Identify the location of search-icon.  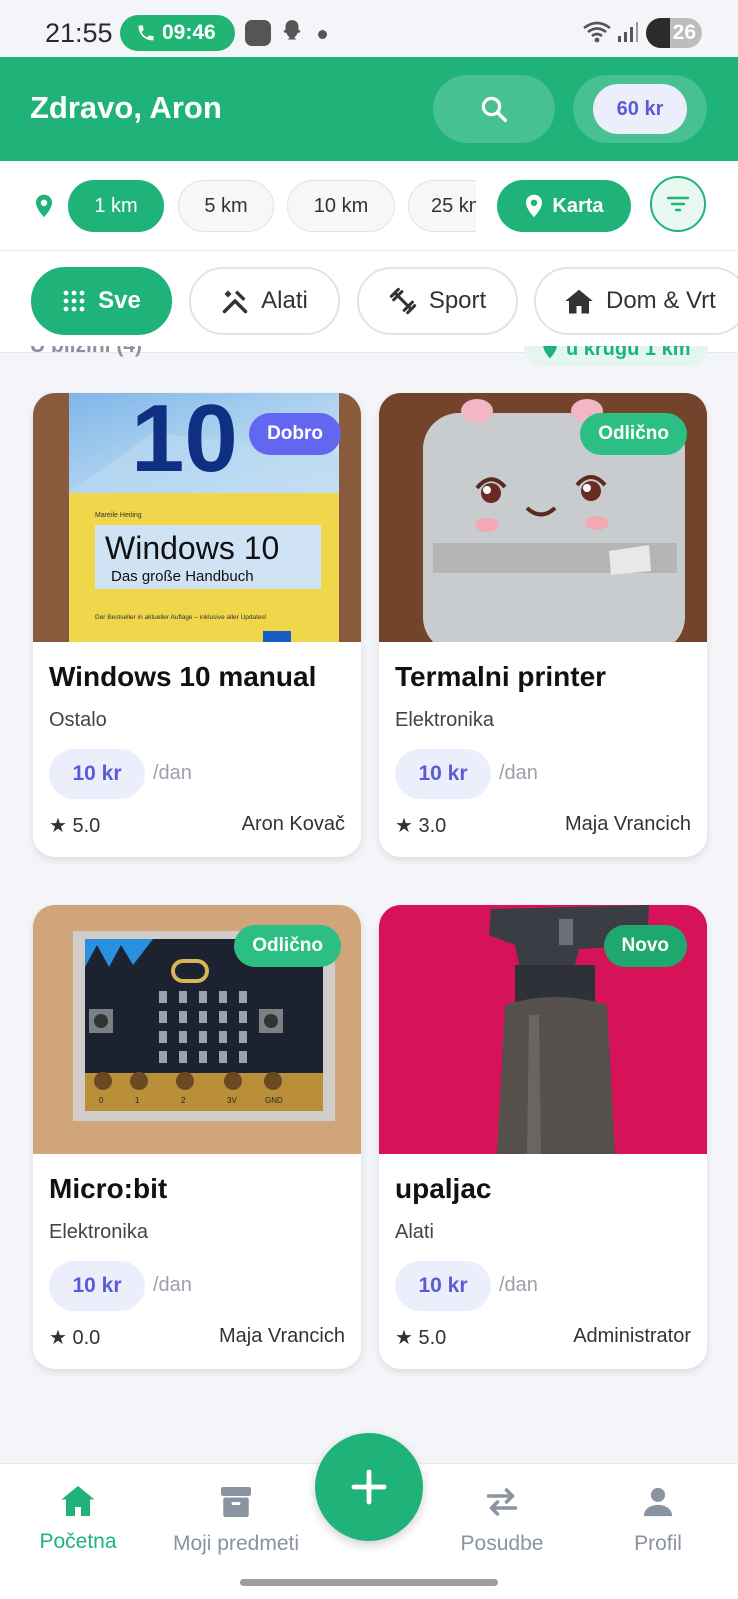
(494, 109).